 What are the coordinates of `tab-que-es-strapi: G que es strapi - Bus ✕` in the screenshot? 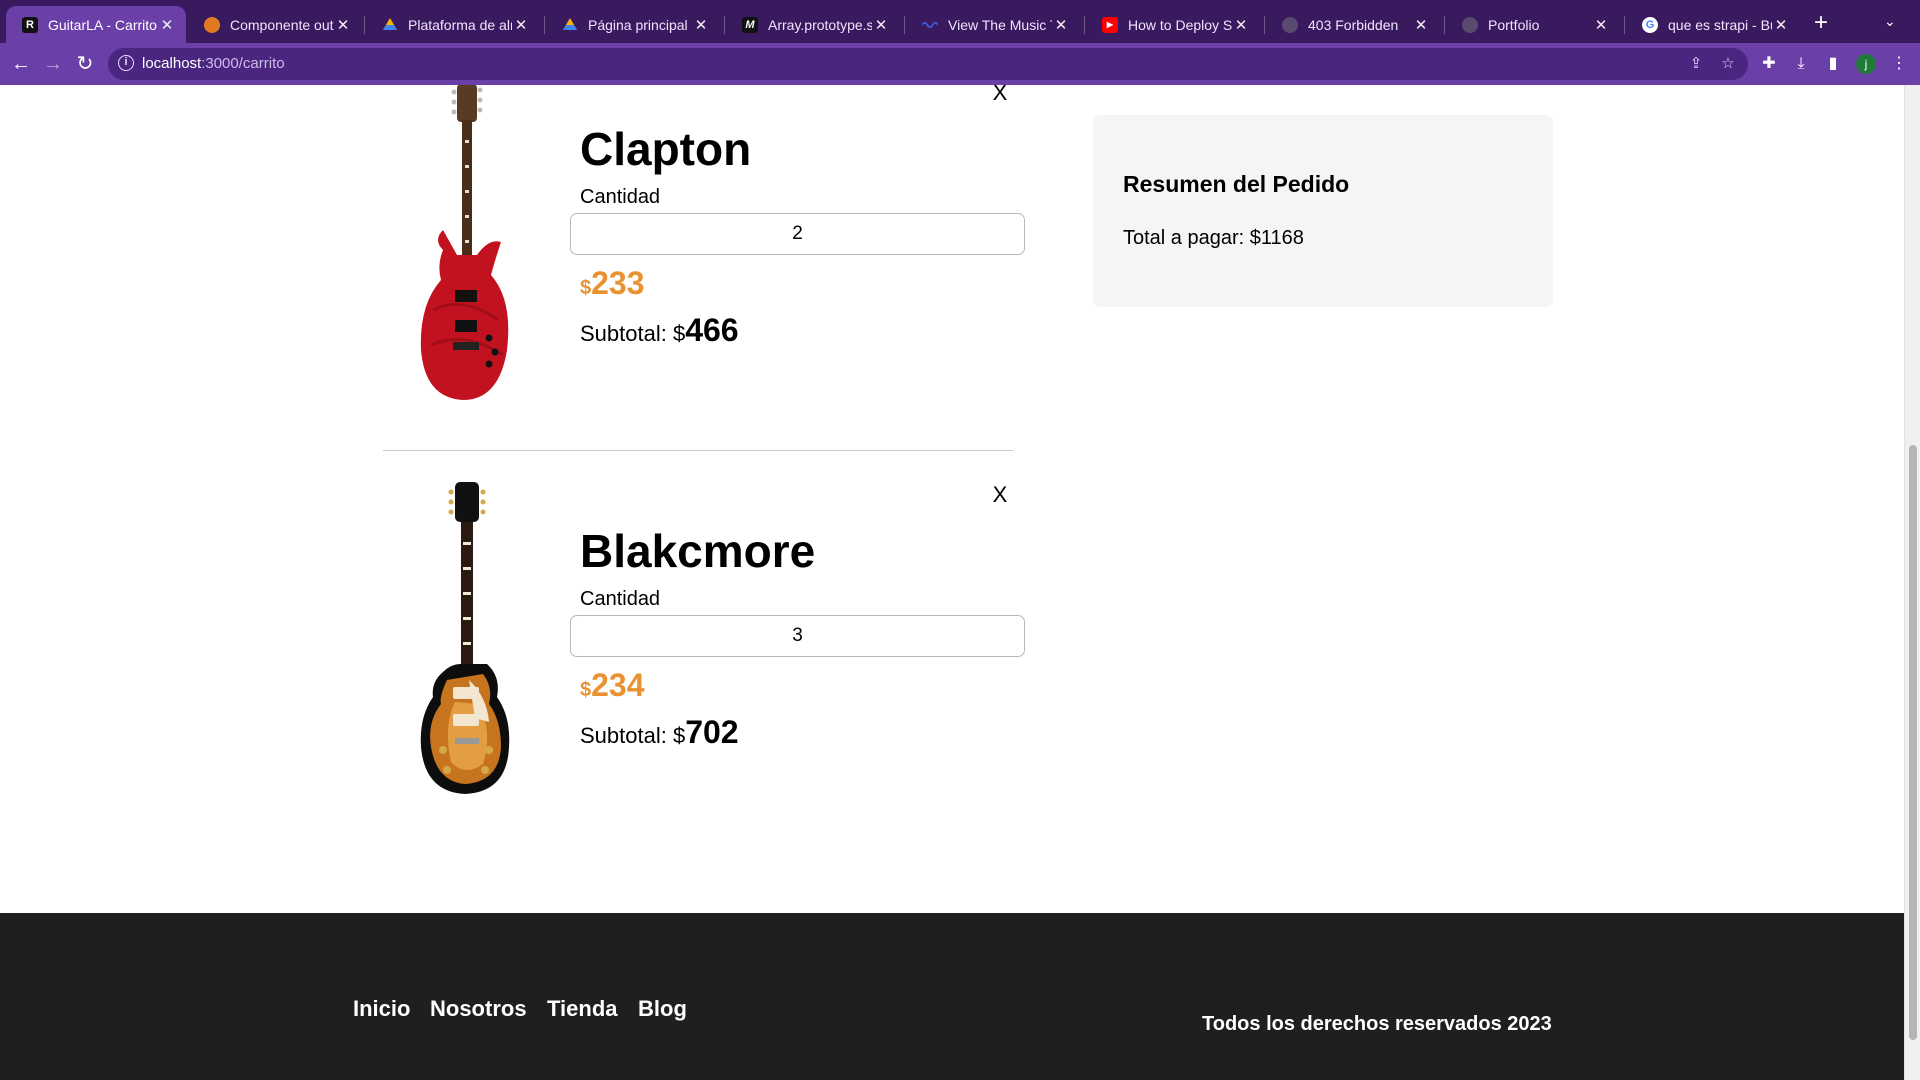 It's located at (1713, 24).